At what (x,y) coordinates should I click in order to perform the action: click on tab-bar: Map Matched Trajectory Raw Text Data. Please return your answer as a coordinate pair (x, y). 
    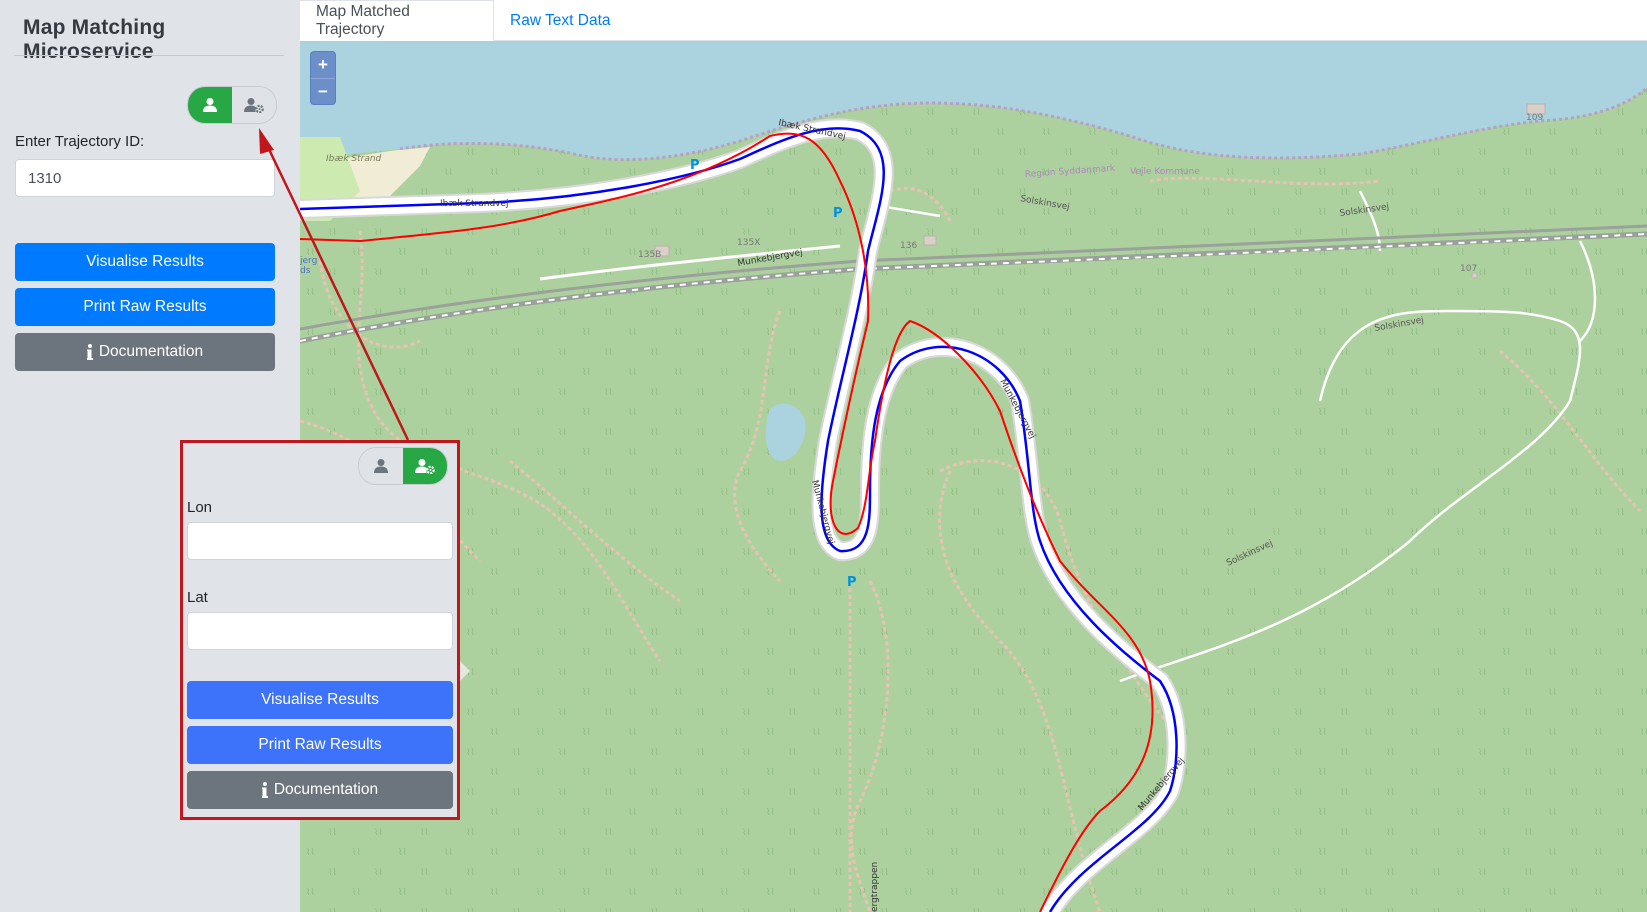
    Looking at the image, I should click on (973, 20).